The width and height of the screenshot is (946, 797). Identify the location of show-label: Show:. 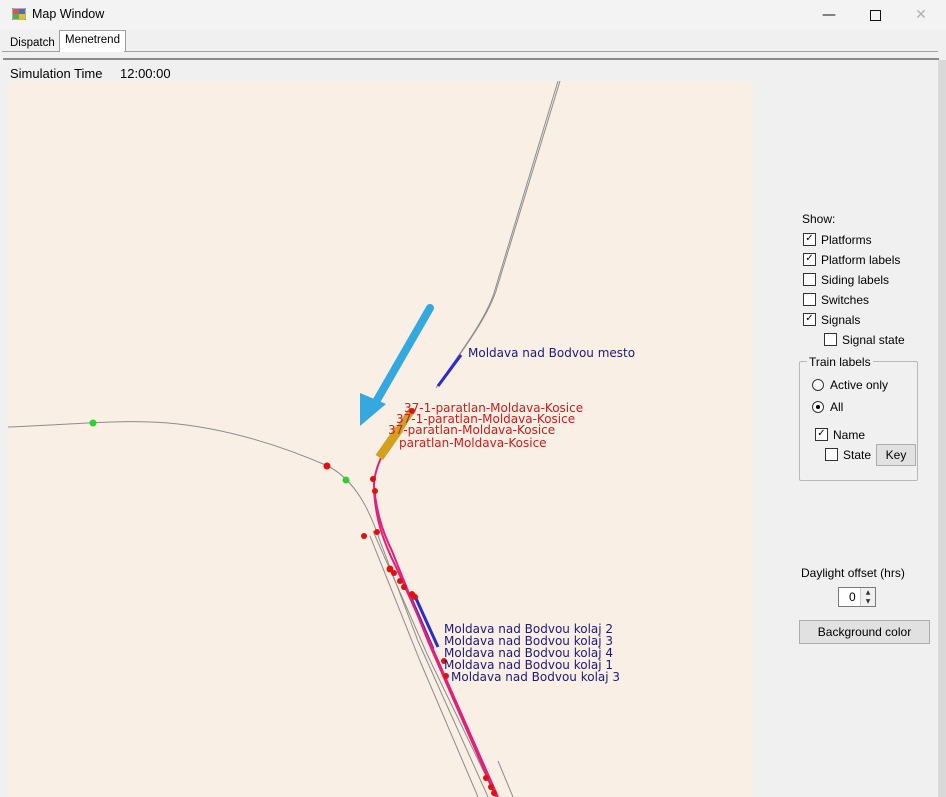
(819, 219).